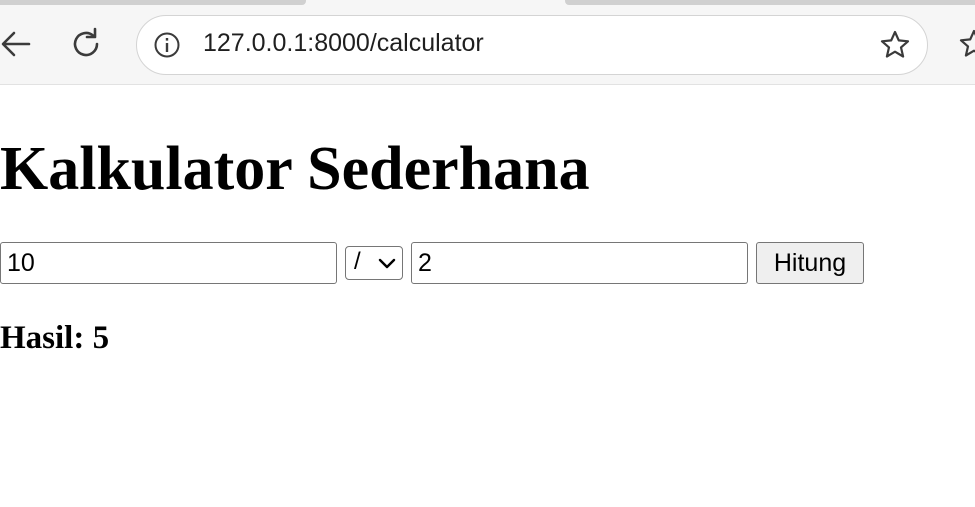 The height and width of the screenshot is (507, 975). I want to click on bookmark-star-icon, so click(895, 45).